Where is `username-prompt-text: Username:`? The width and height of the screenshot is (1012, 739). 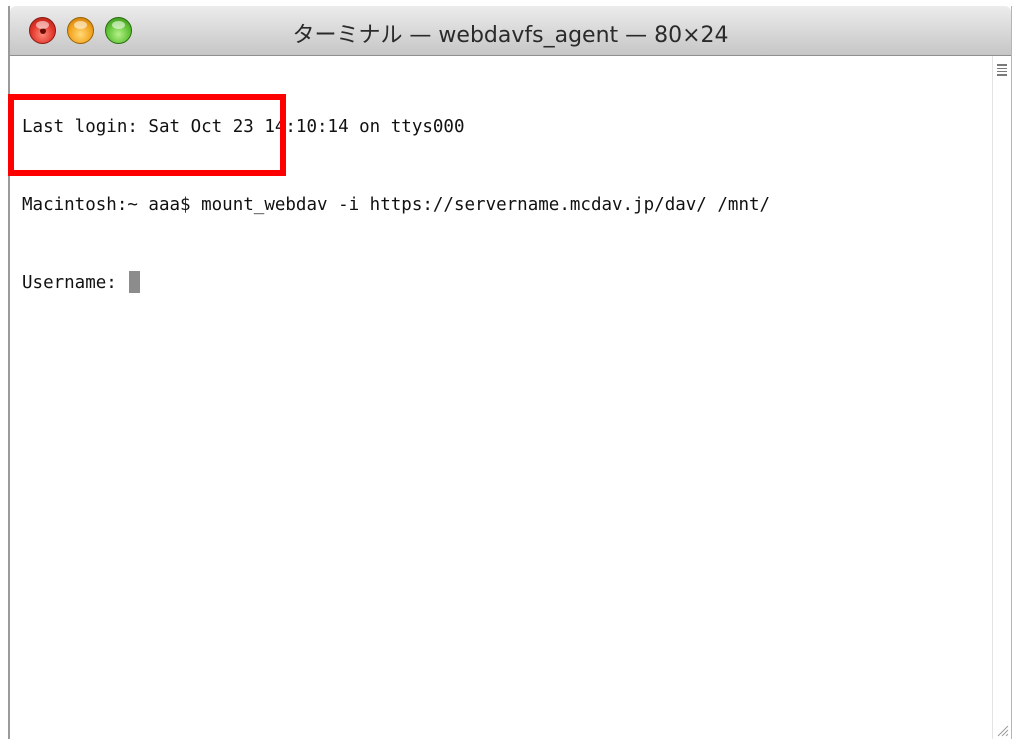
username-prompt-text: Username: is located at coordinates (75, 283).